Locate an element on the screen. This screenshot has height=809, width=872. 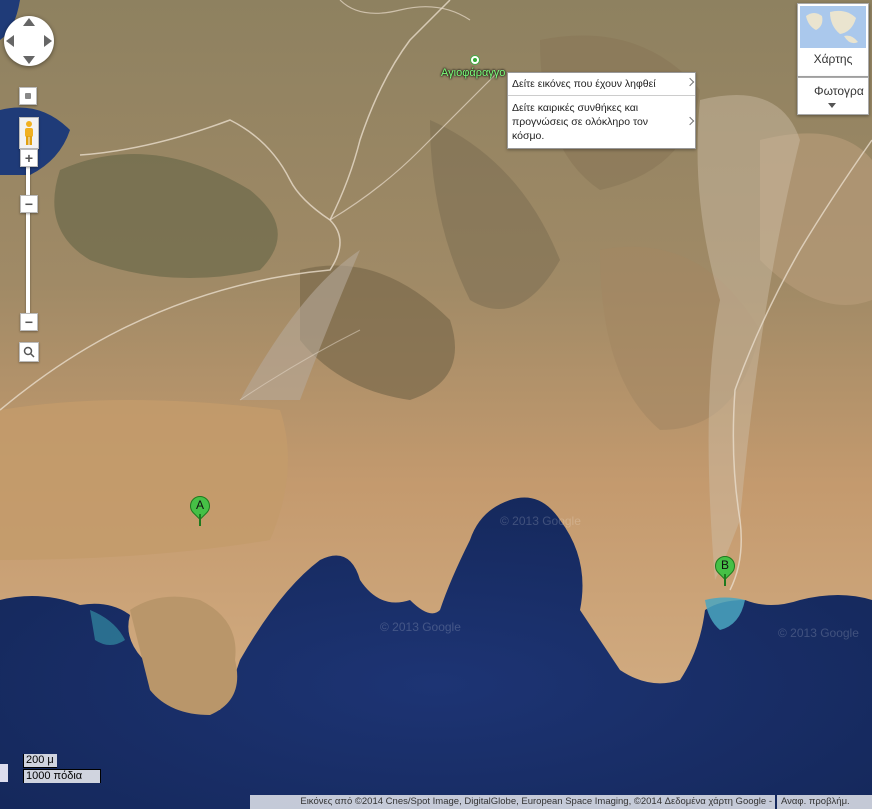
marker-b-label: B is located at coordinates (724, 565).